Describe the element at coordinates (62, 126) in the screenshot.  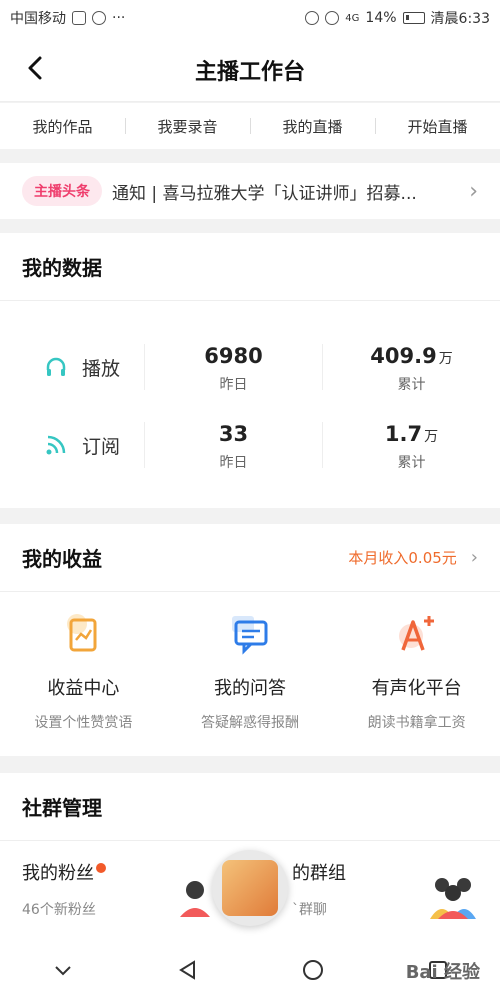
I see `tab-my-works: 我的作品` at that location.